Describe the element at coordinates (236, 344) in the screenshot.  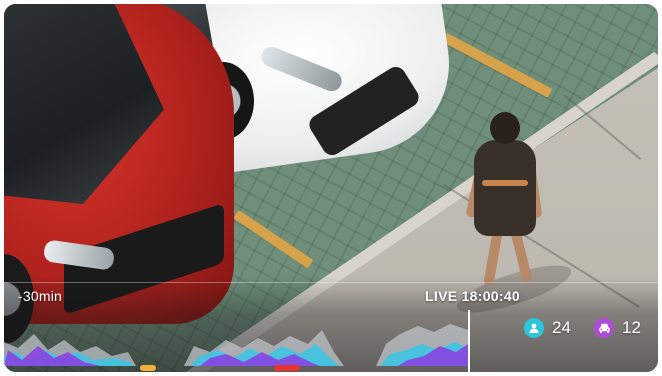
I see `activity-graph` at that location.